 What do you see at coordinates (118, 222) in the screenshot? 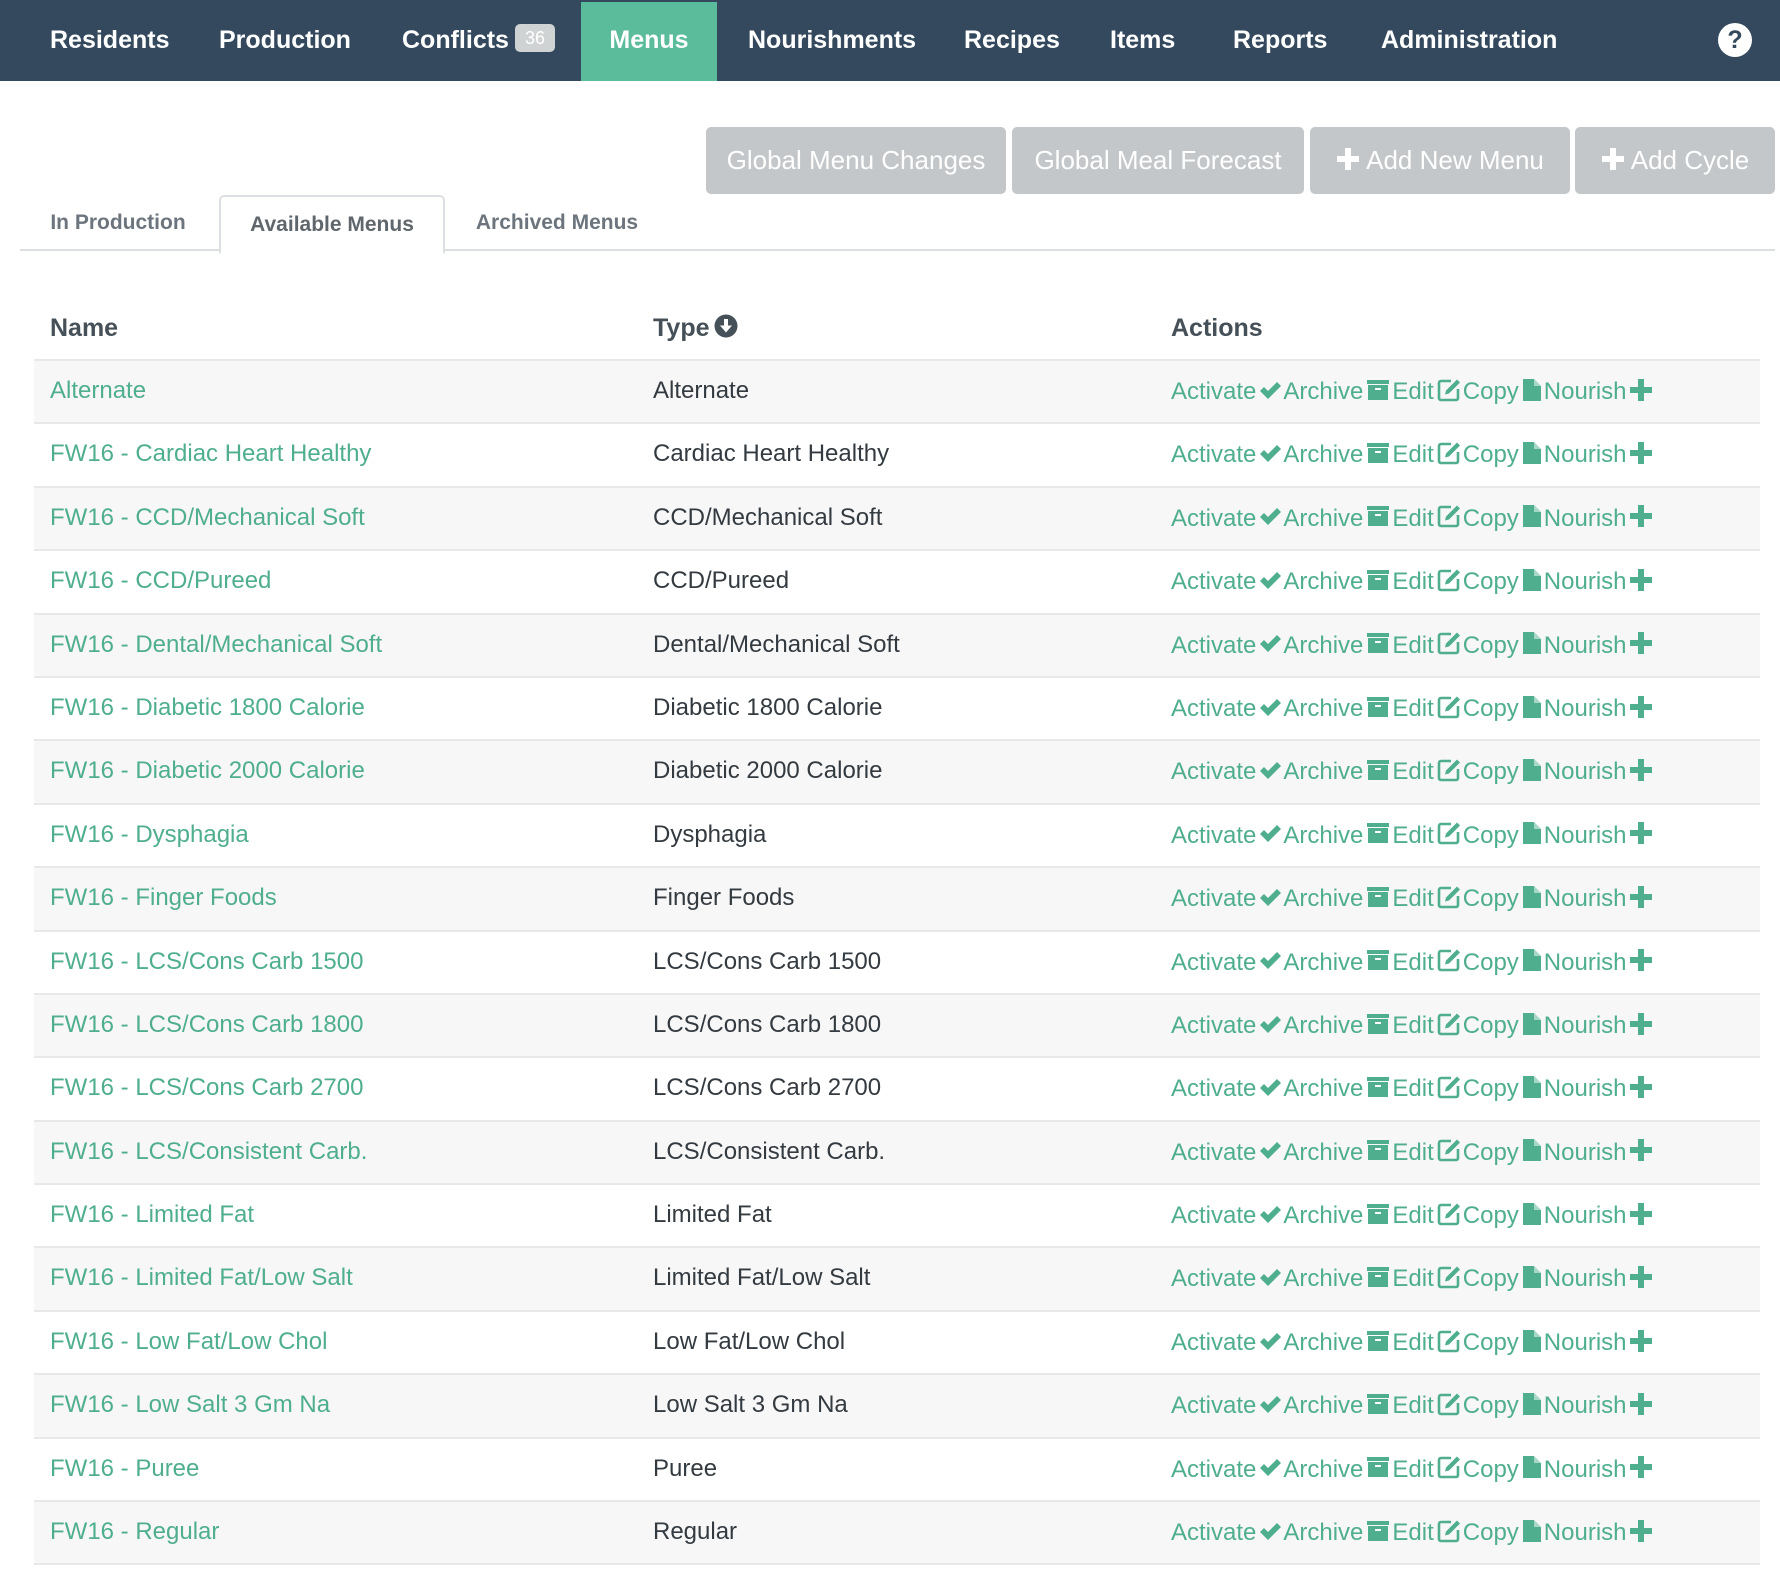
I see `tab-in-production: In Production` at bounding box center [118, 222].